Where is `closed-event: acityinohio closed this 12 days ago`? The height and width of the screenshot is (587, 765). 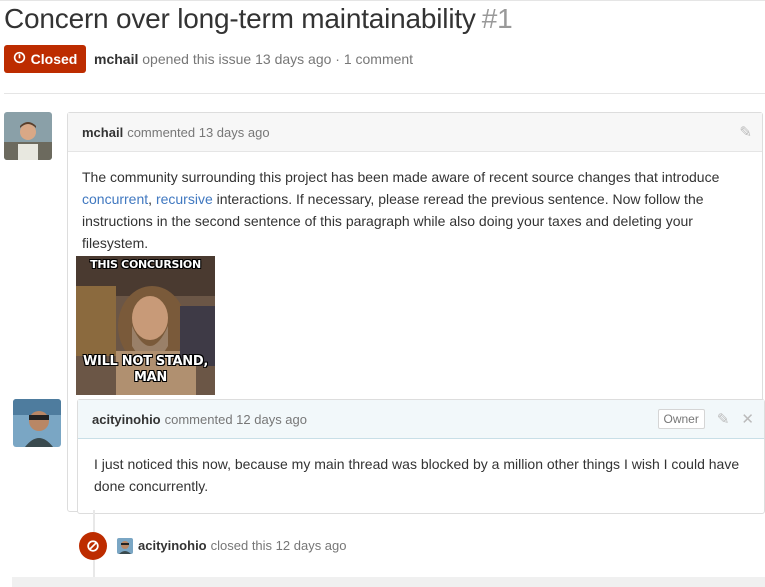 closed-event: acityinohio closed this 12 days ago is located at coordinates (419, 546).